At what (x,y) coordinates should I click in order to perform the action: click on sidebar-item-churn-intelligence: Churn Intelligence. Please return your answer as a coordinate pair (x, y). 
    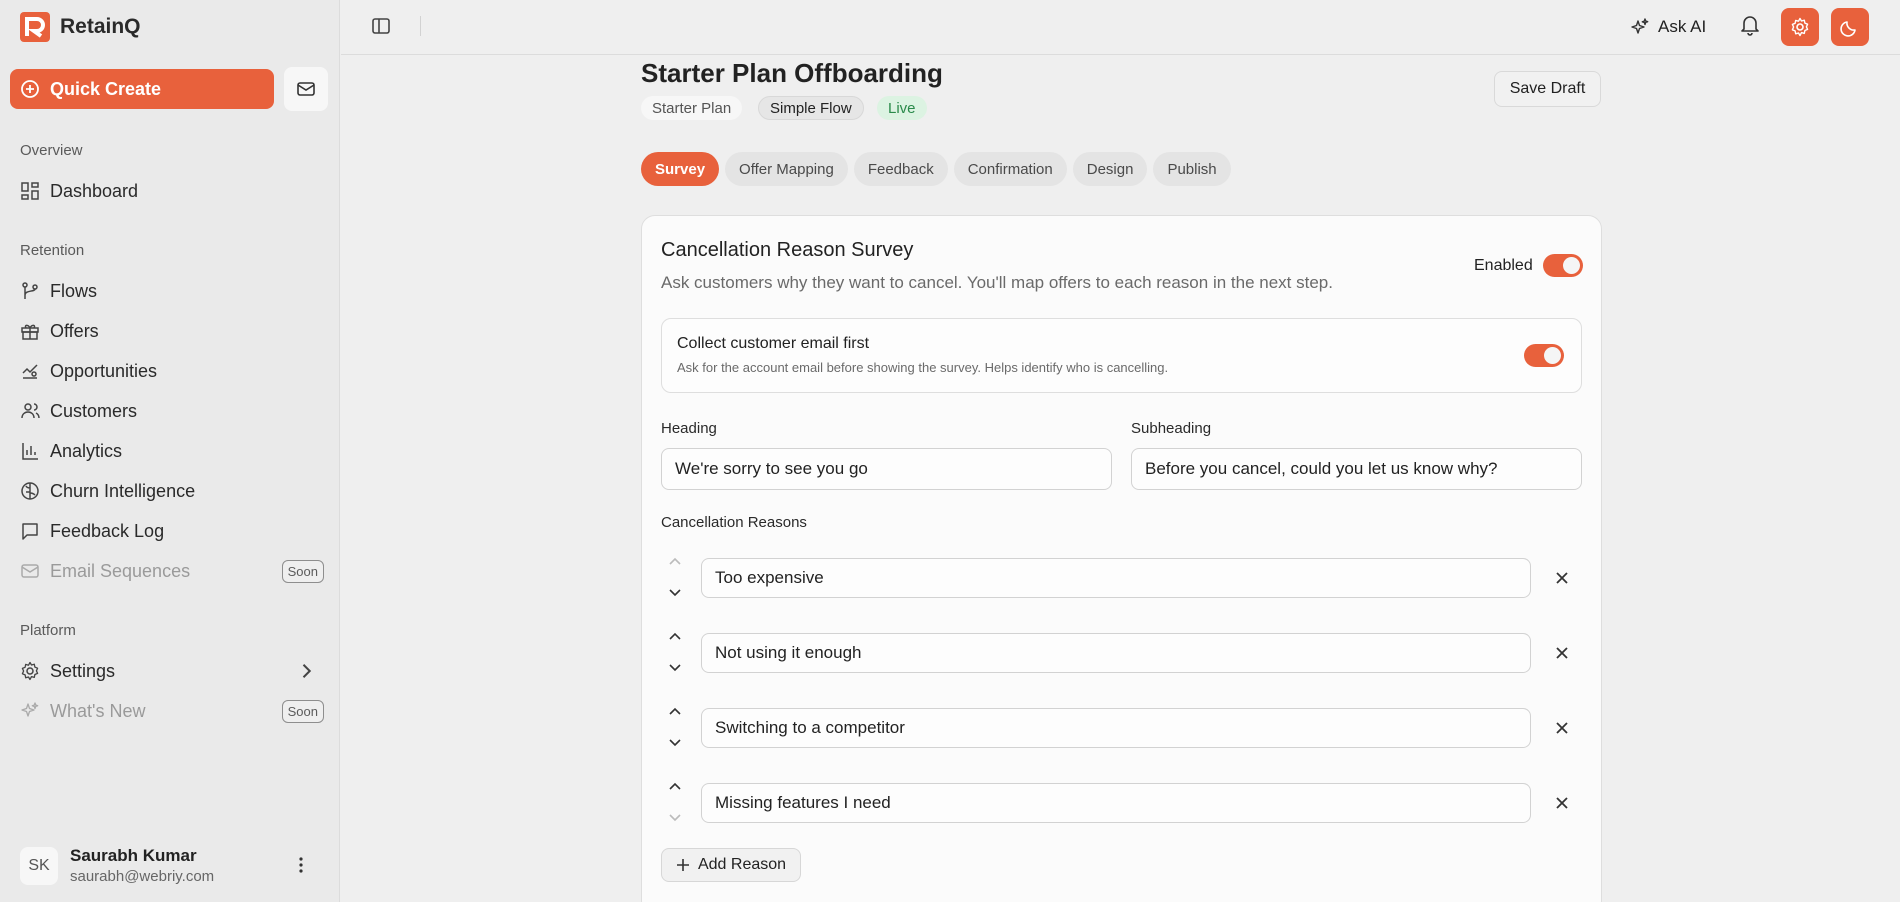
    Looking at the image, I should click on (172, 491).